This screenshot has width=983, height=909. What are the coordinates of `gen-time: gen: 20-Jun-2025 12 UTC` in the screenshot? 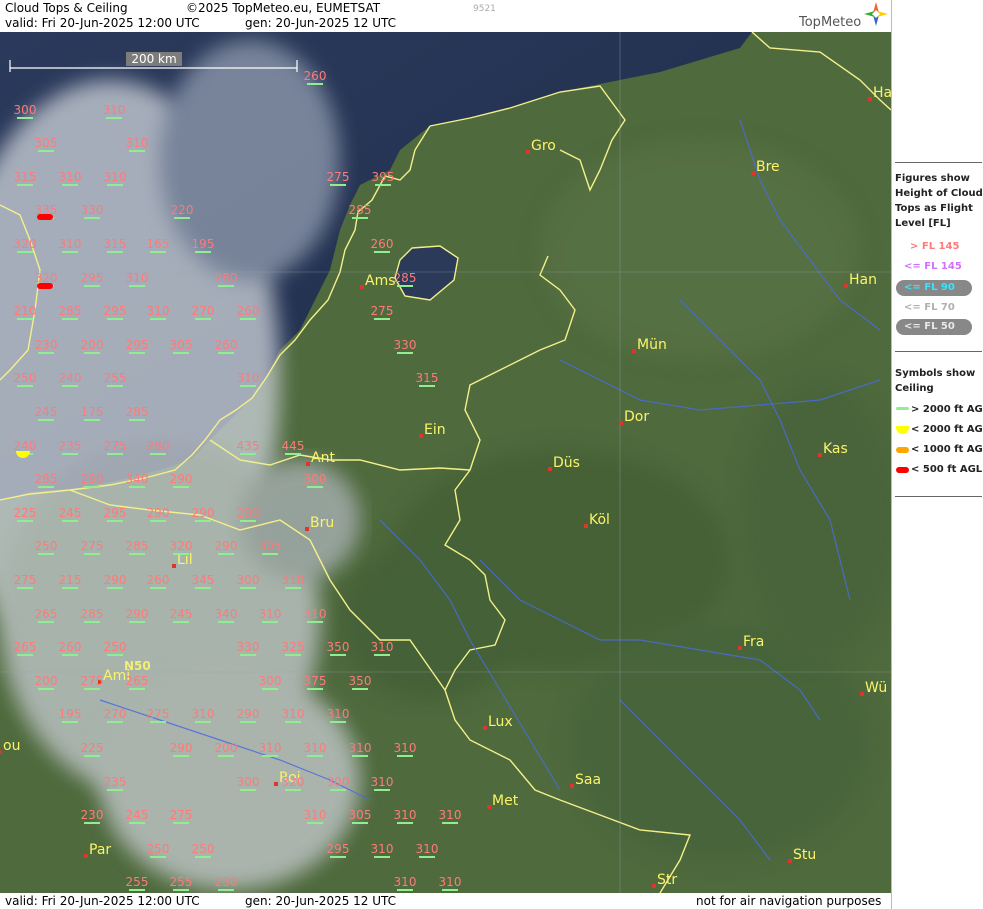 It's located at (321, 23).